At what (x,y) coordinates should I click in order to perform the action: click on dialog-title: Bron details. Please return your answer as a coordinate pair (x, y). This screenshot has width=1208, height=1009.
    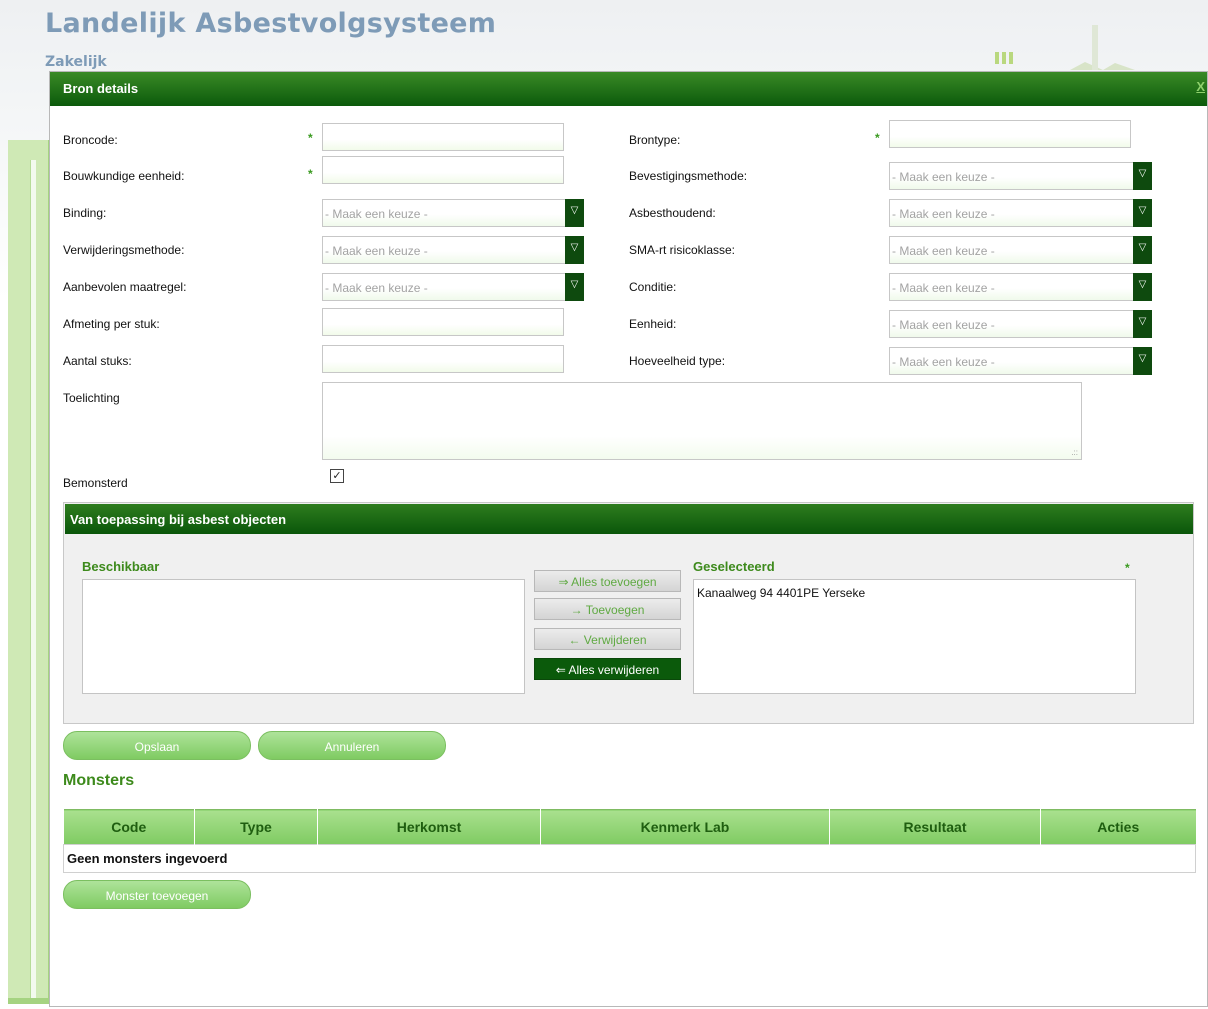
    Looking at the image, I should click on (101, 88).